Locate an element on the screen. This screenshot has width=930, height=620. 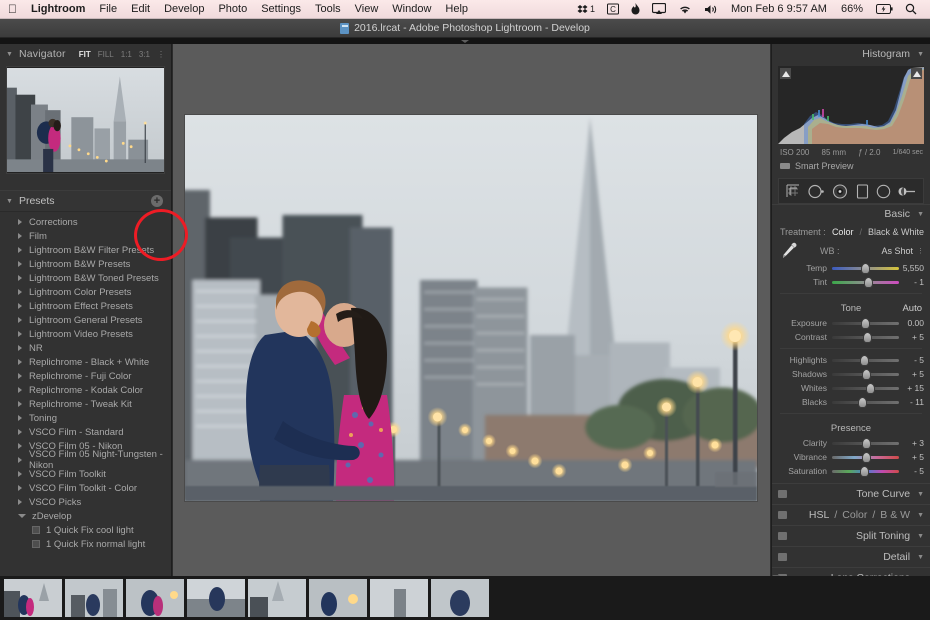
menu-lightroom: Lightroom is located at coordinates (58, 9).